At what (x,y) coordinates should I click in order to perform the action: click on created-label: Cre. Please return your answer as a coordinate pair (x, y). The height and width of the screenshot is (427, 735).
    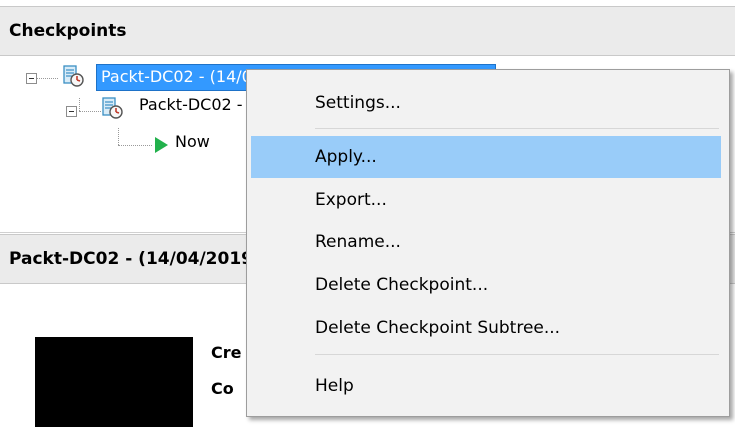
    Looking at the image, I should click on (226, 352).